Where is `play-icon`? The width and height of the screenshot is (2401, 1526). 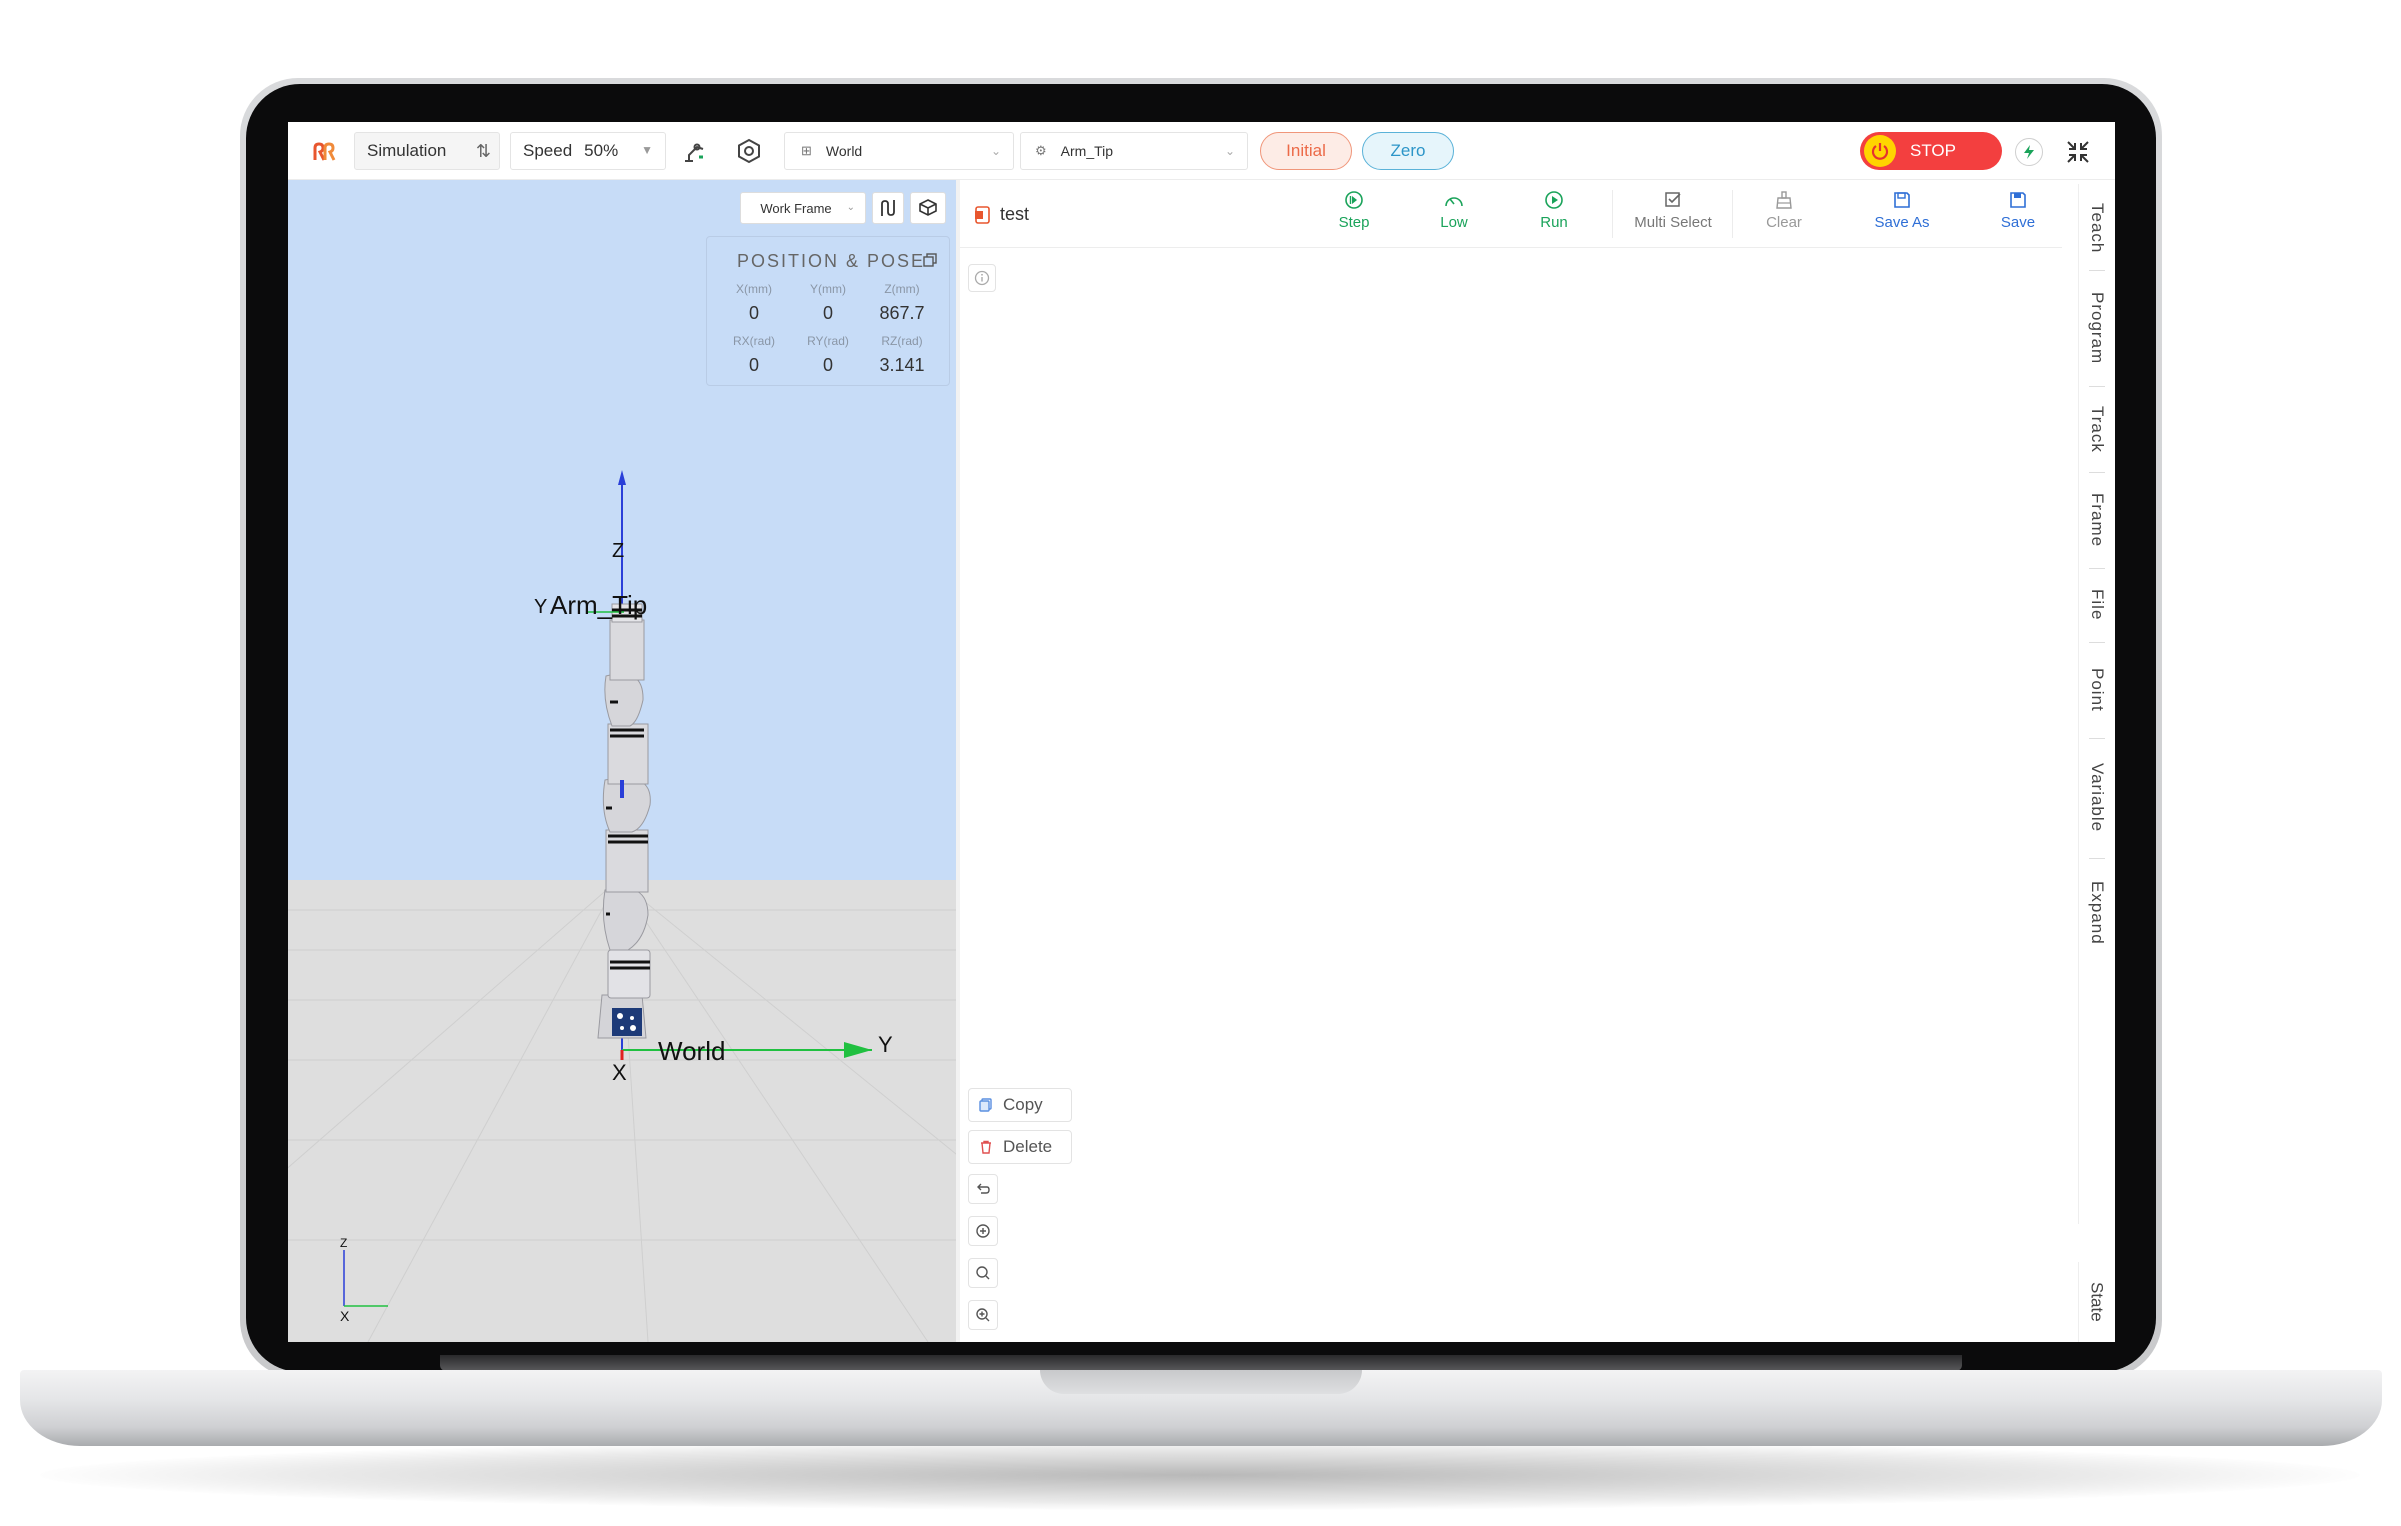 play-icon is located at coordinates (1554, 200).